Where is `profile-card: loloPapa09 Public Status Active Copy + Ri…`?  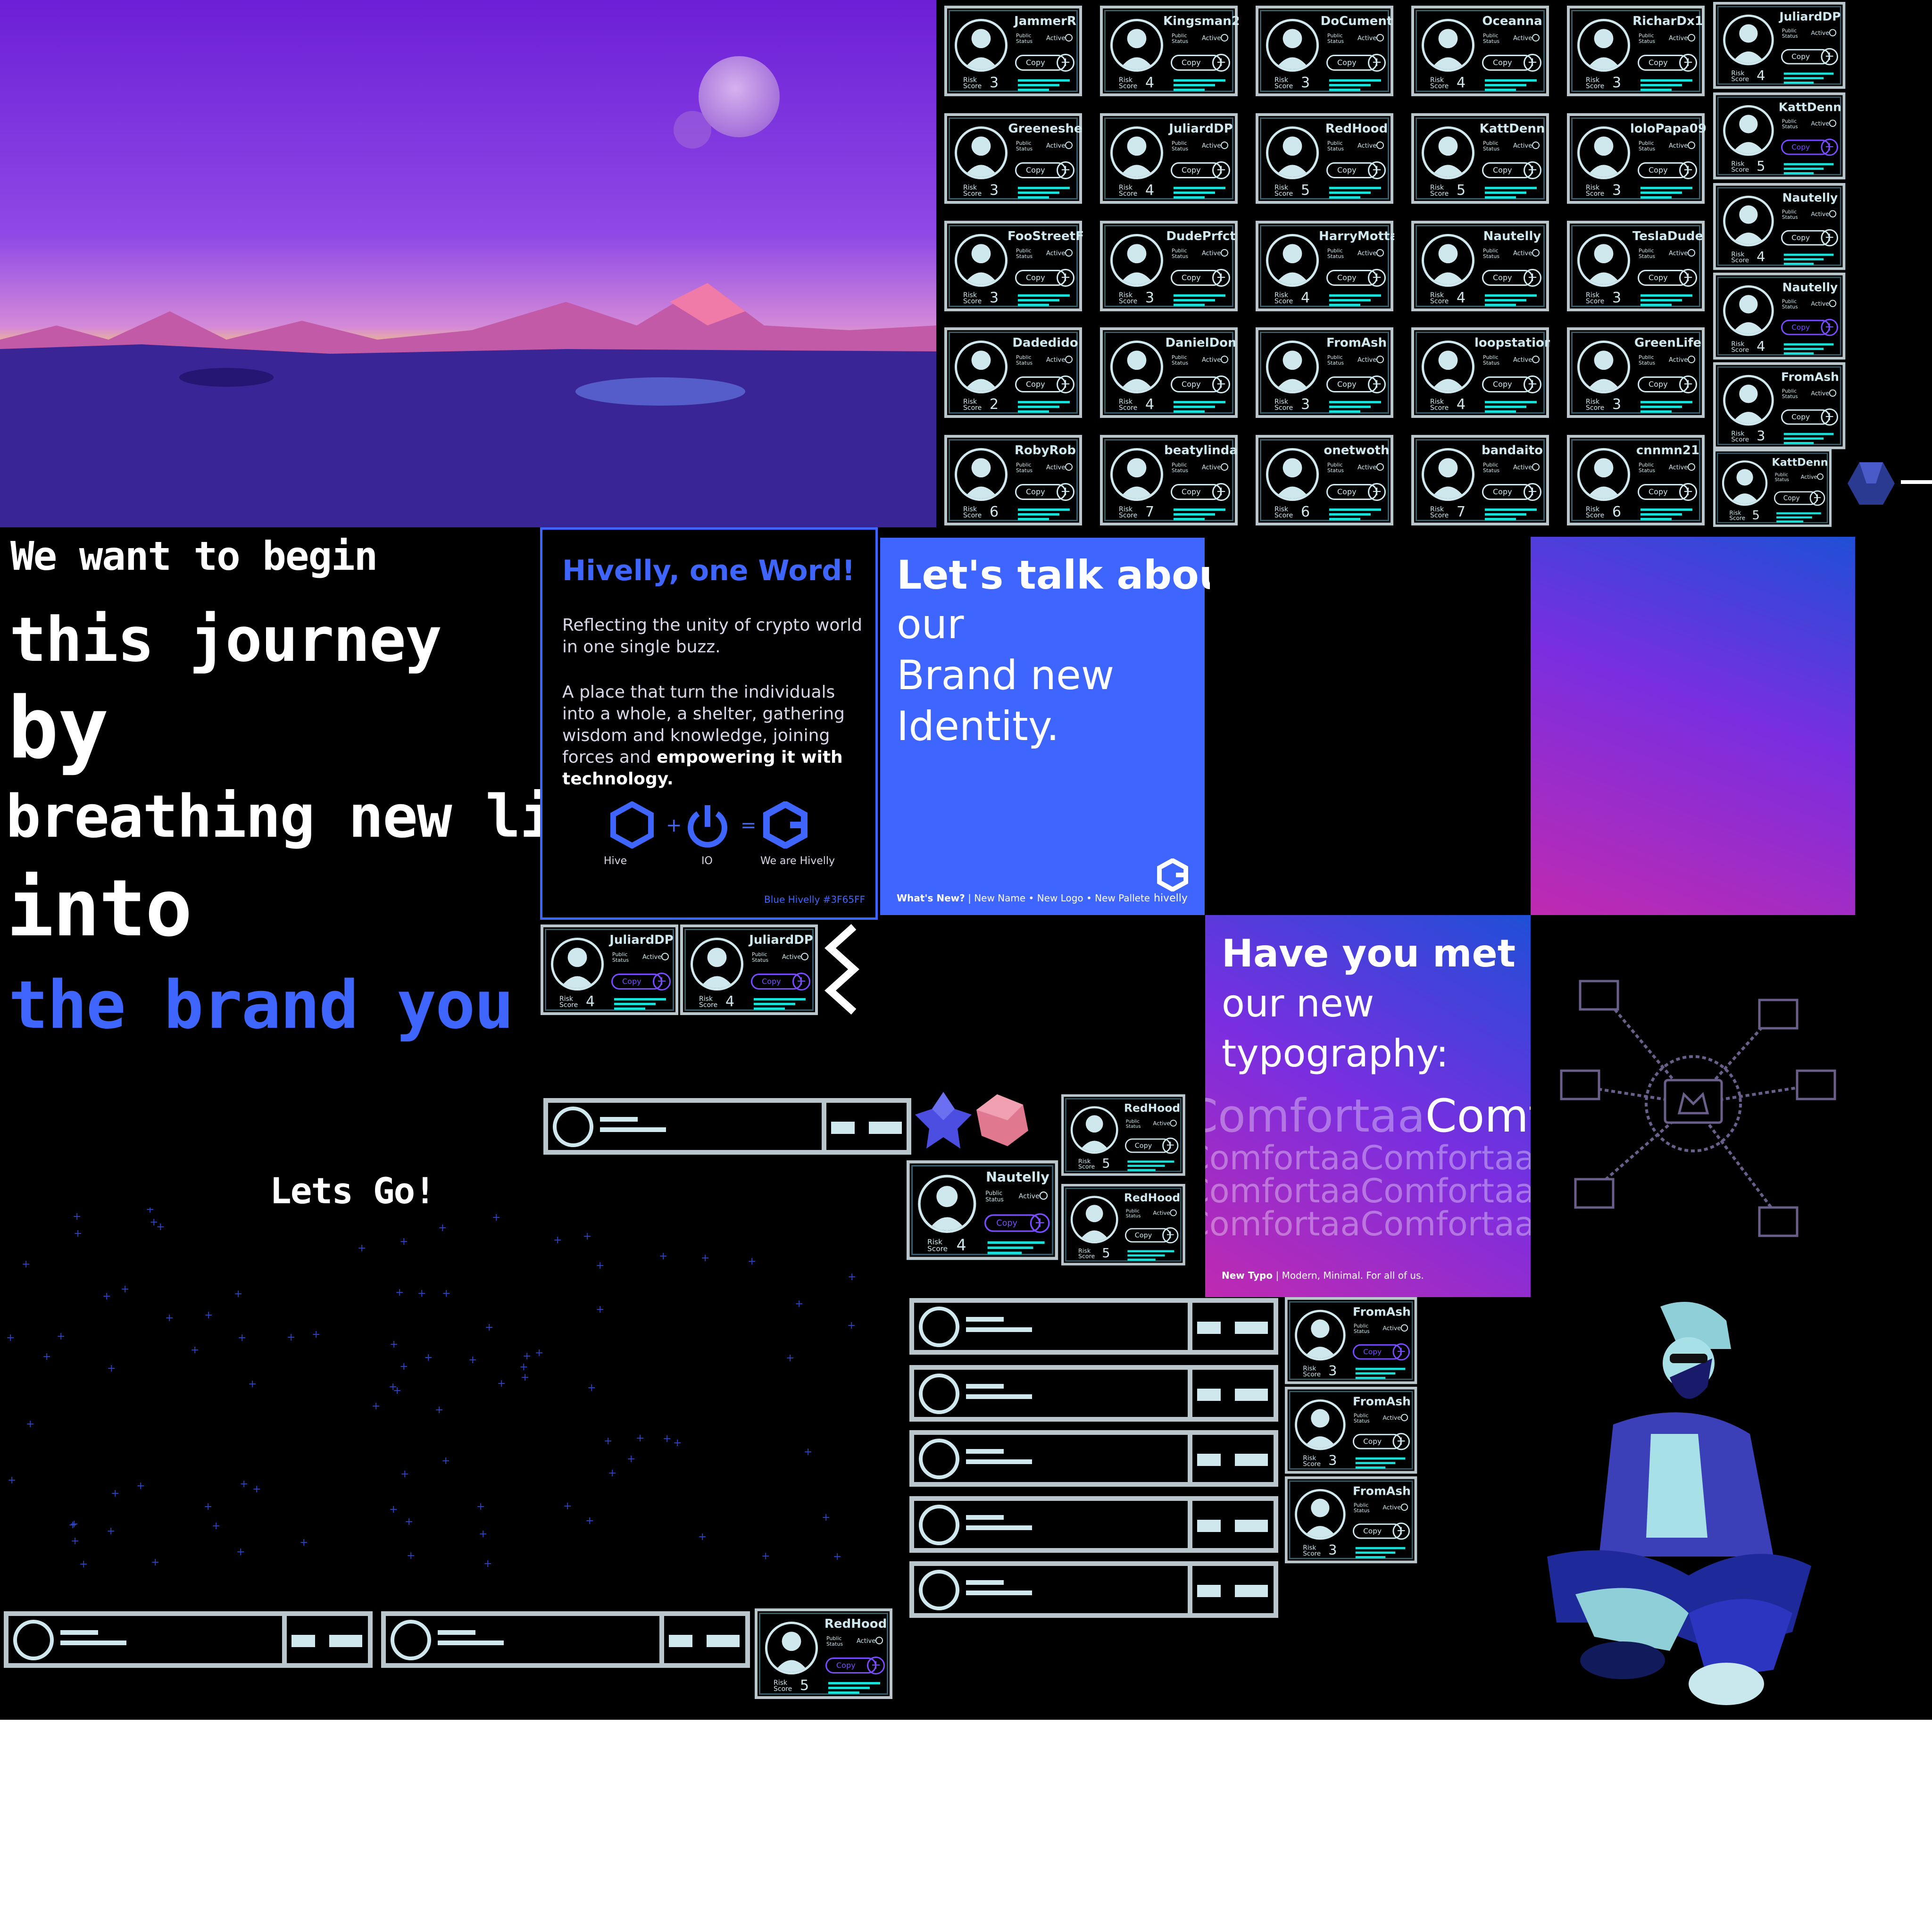
profile-card: loloPapa09 Public Status Active Copy + Ri… is located at coordinates (1637, 159).